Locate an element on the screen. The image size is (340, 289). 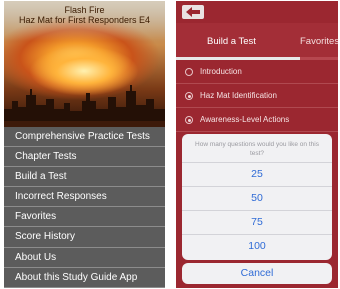
option-100: 100 is located at coordinates (257, 246).